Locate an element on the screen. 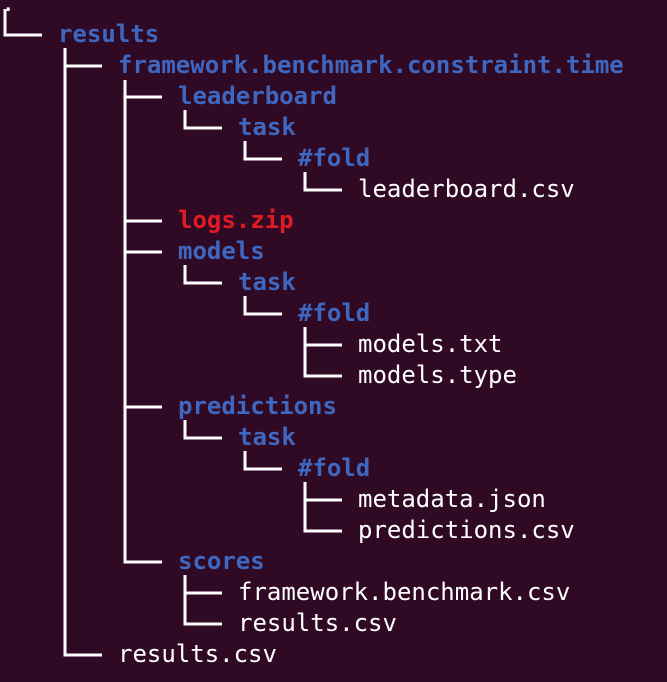  file-models-txt: models.txt is located at coordinates (430, 344).